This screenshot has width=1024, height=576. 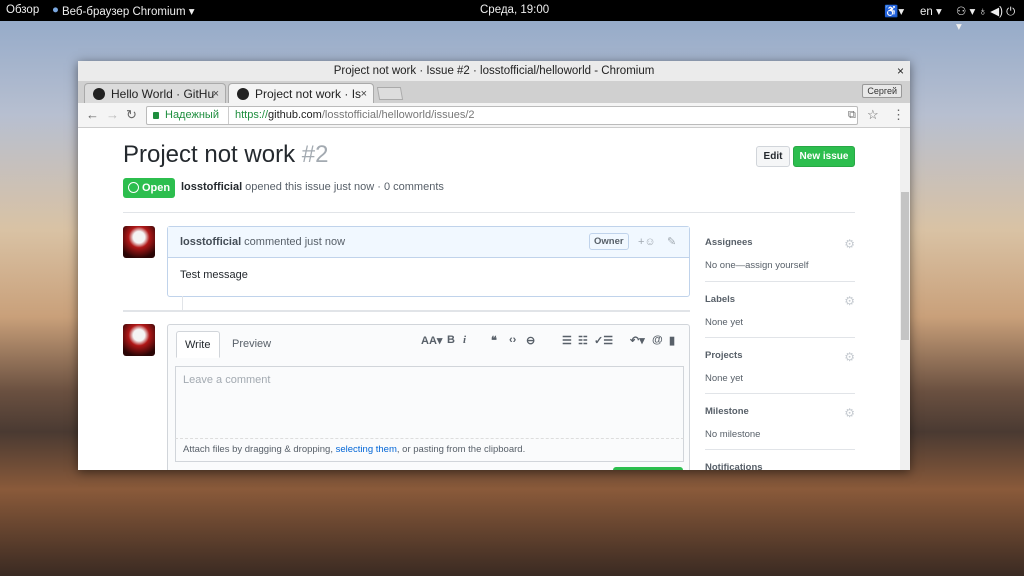 What do you see at coordinates (648, 468) in the screenshot?
I see `comment-submit-button` at bounding box center [648, 468].